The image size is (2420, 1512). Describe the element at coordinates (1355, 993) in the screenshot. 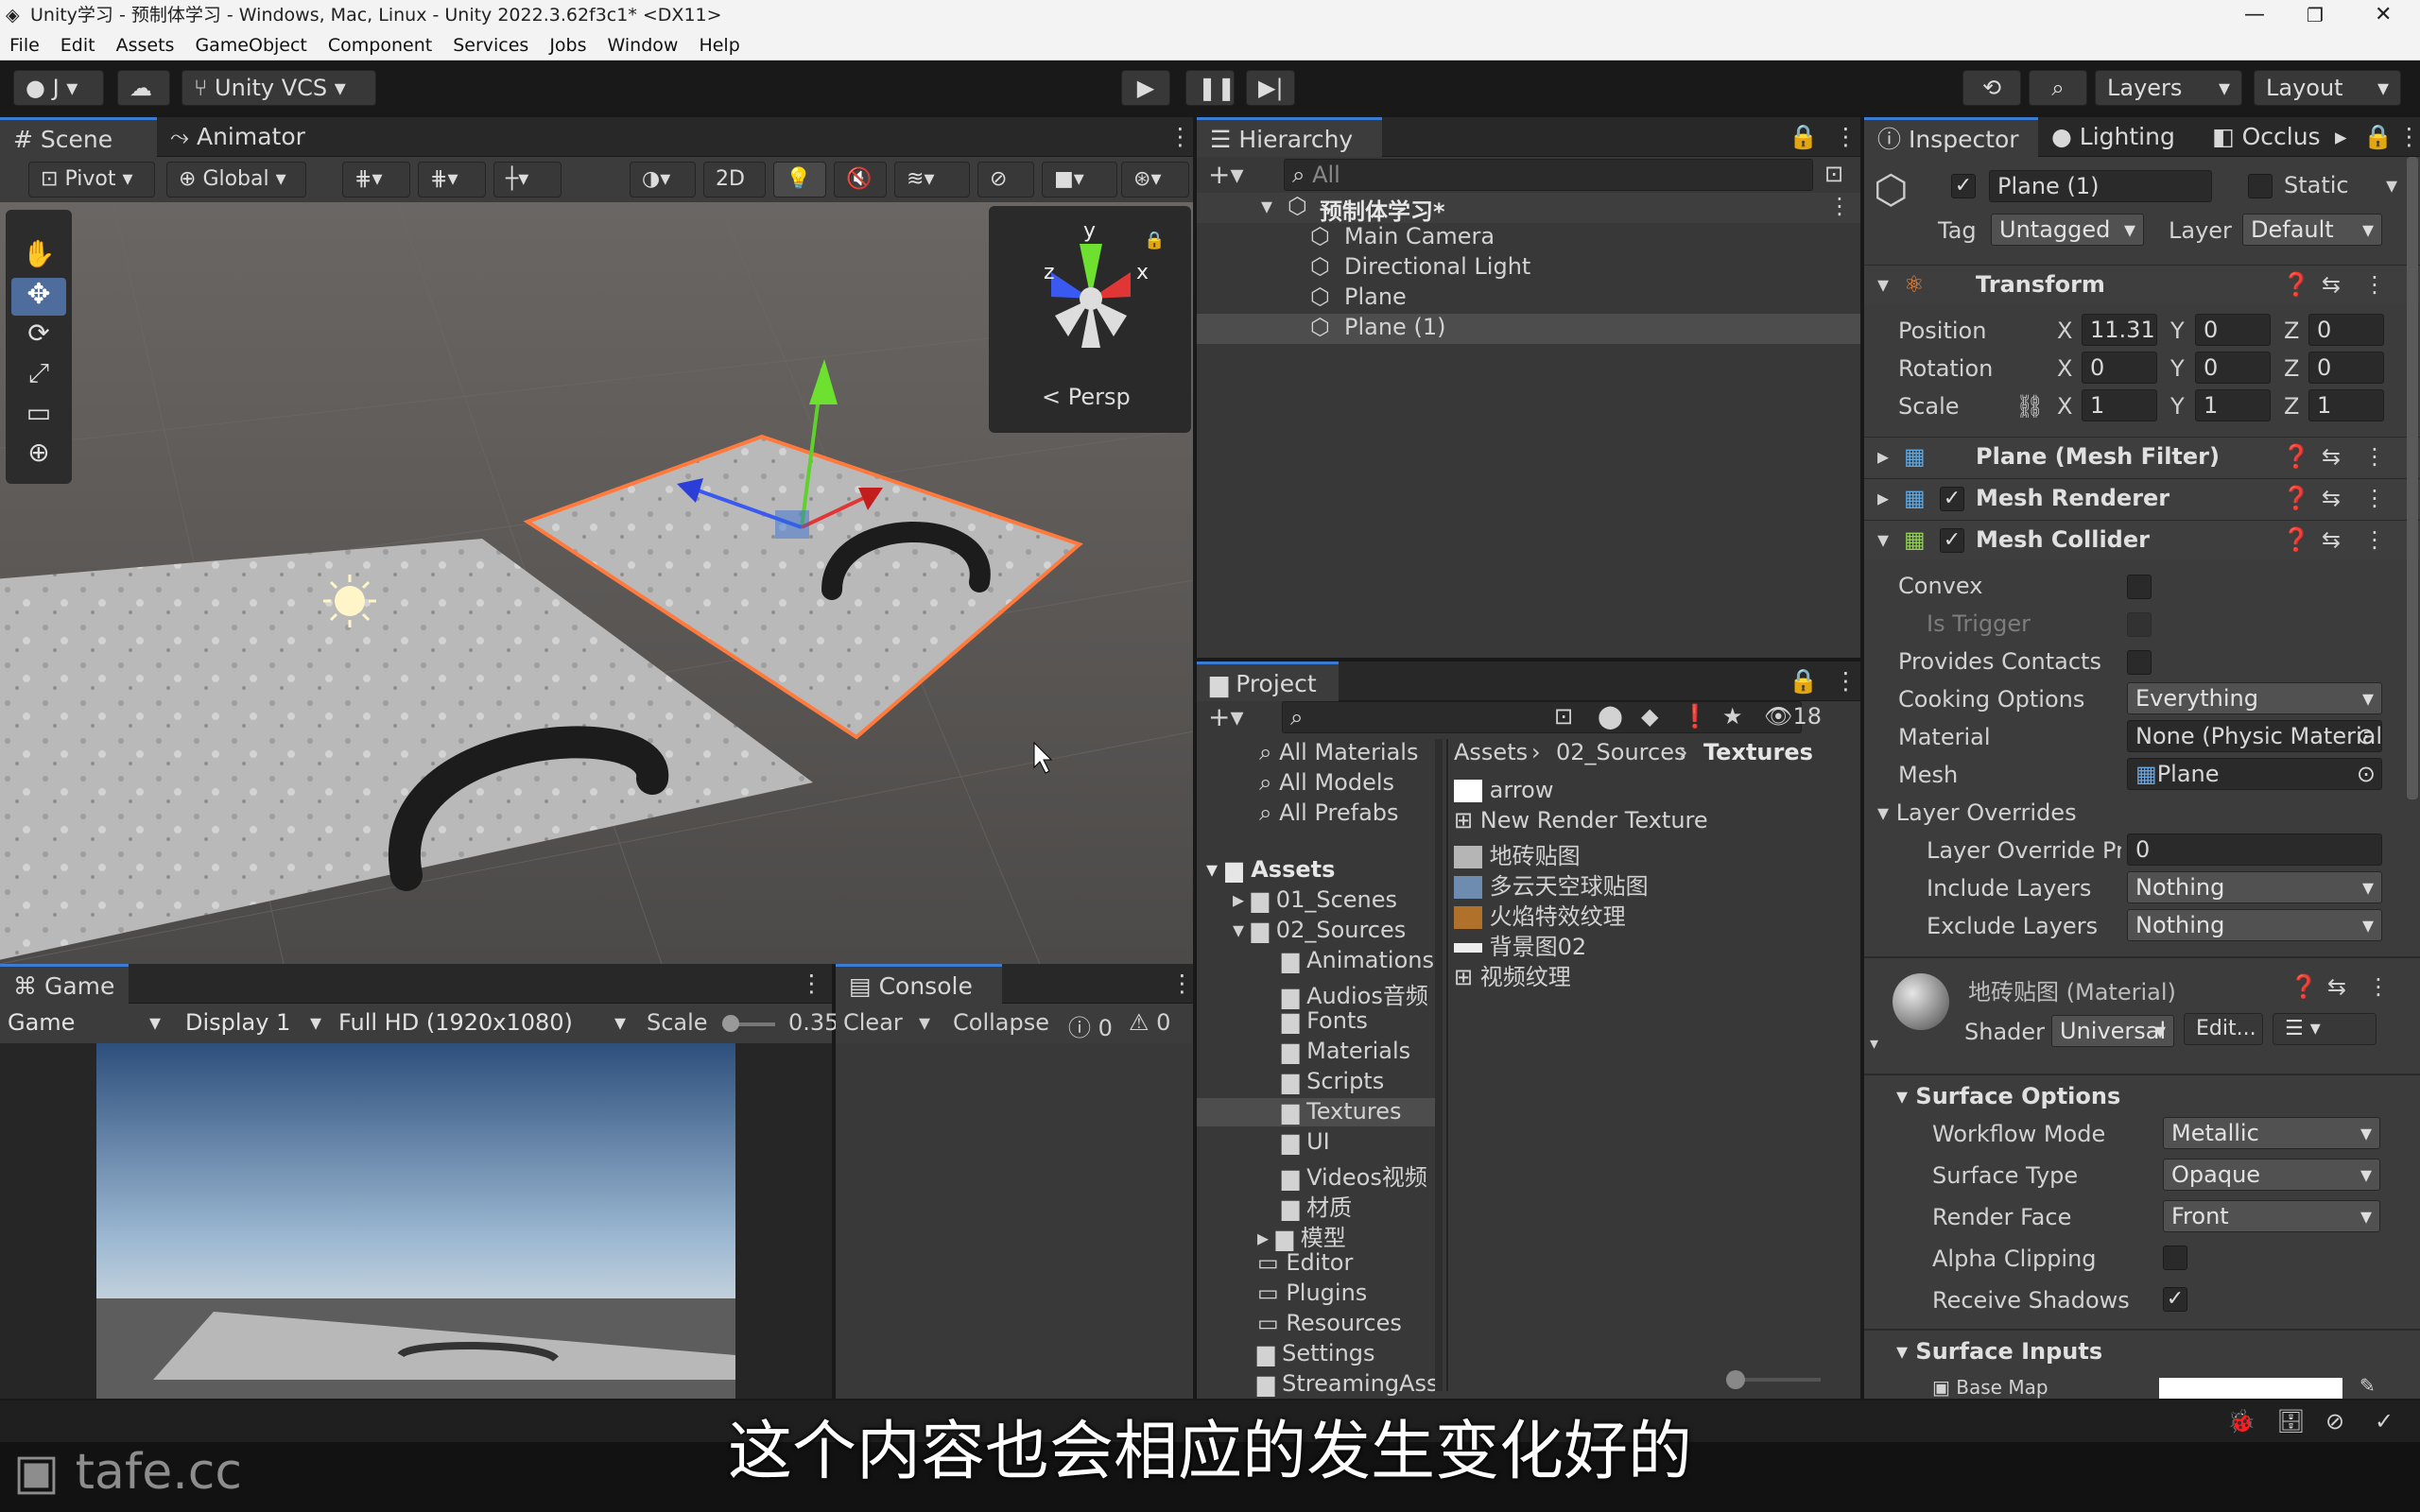

I see `folder-item: ▆ Audios音频` at that location.